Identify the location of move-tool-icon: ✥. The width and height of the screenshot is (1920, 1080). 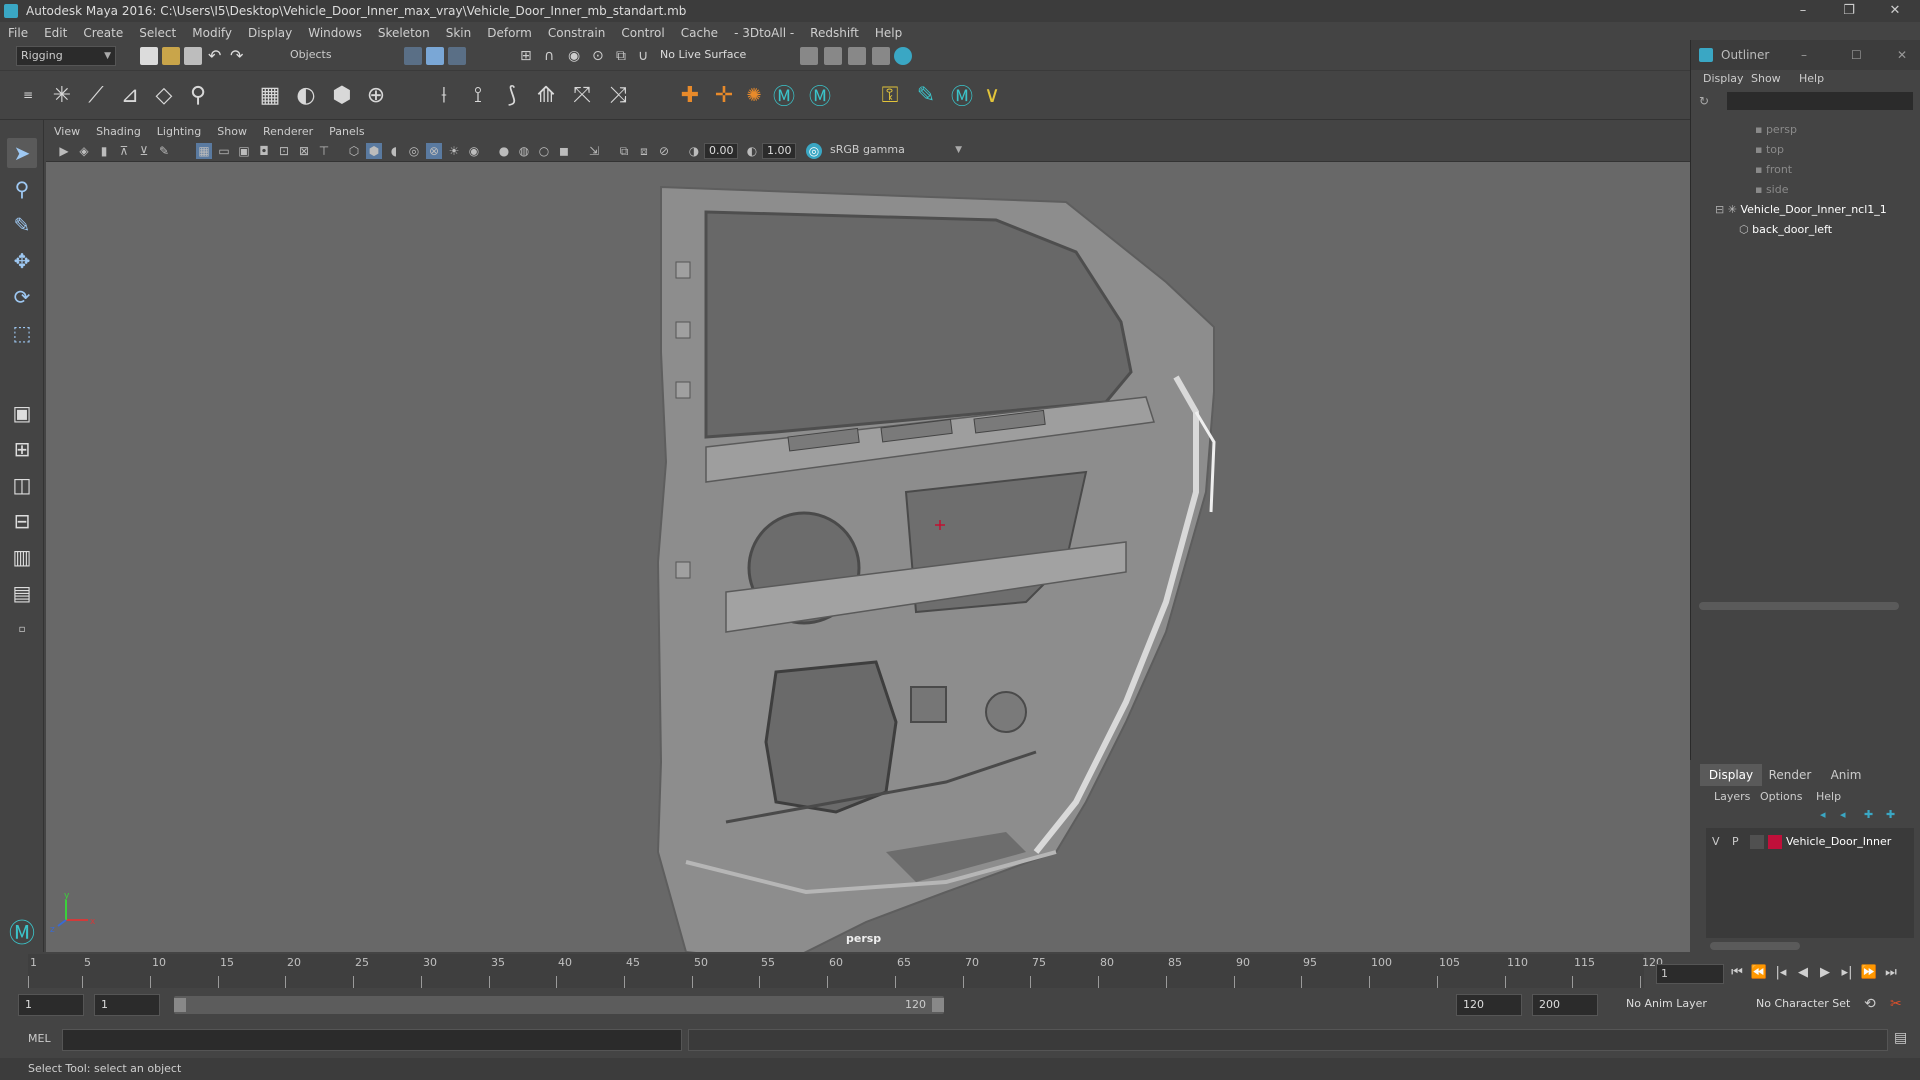
(22, 261).